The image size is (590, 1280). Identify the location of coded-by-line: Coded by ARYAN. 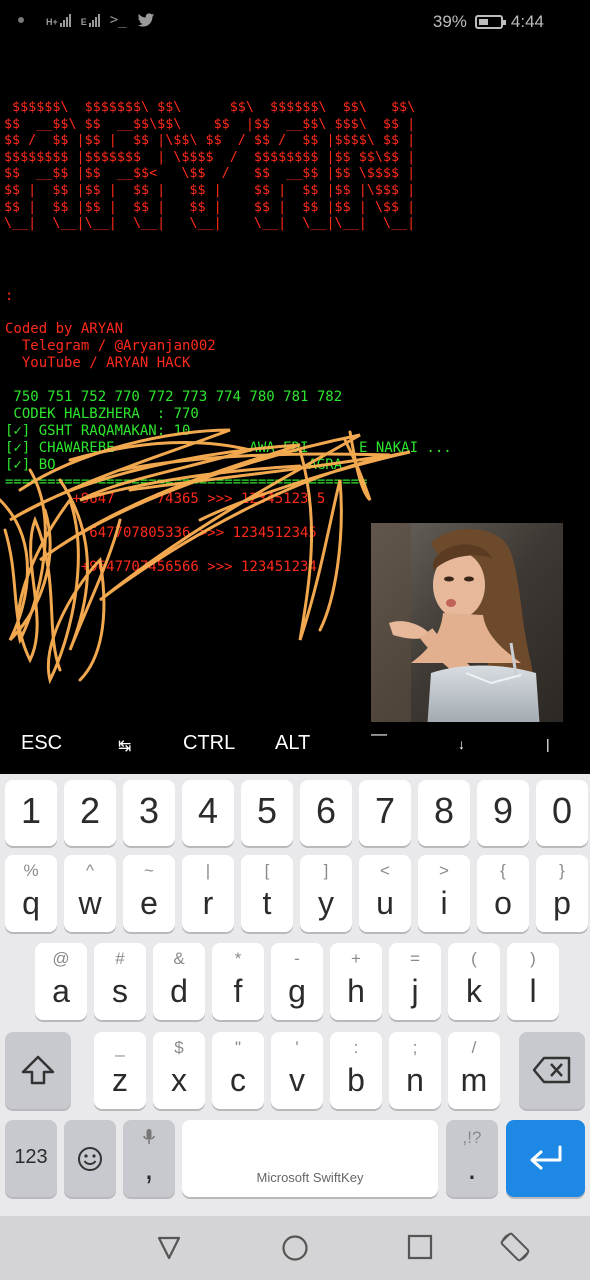
(64, 329).